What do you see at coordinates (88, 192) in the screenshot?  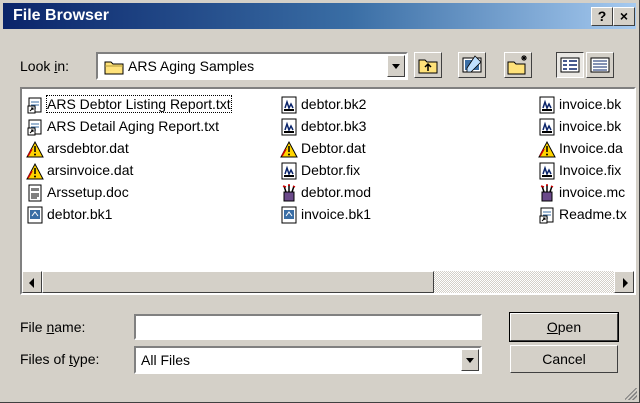 I see `file-name: Arssetup.doc` at bounding box center [88, 192].